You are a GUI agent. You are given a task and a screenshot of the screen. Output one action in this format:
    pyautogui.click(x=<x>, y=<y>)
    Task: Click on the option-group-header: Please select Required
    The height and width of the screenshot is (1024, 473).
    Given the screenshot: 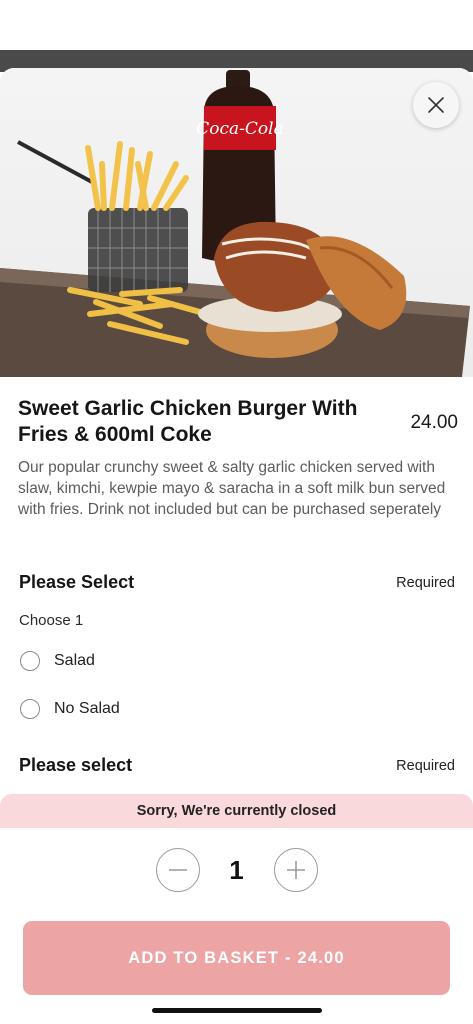 What is the action you would take?
    pyautogui.click(x=237, y=765)
    